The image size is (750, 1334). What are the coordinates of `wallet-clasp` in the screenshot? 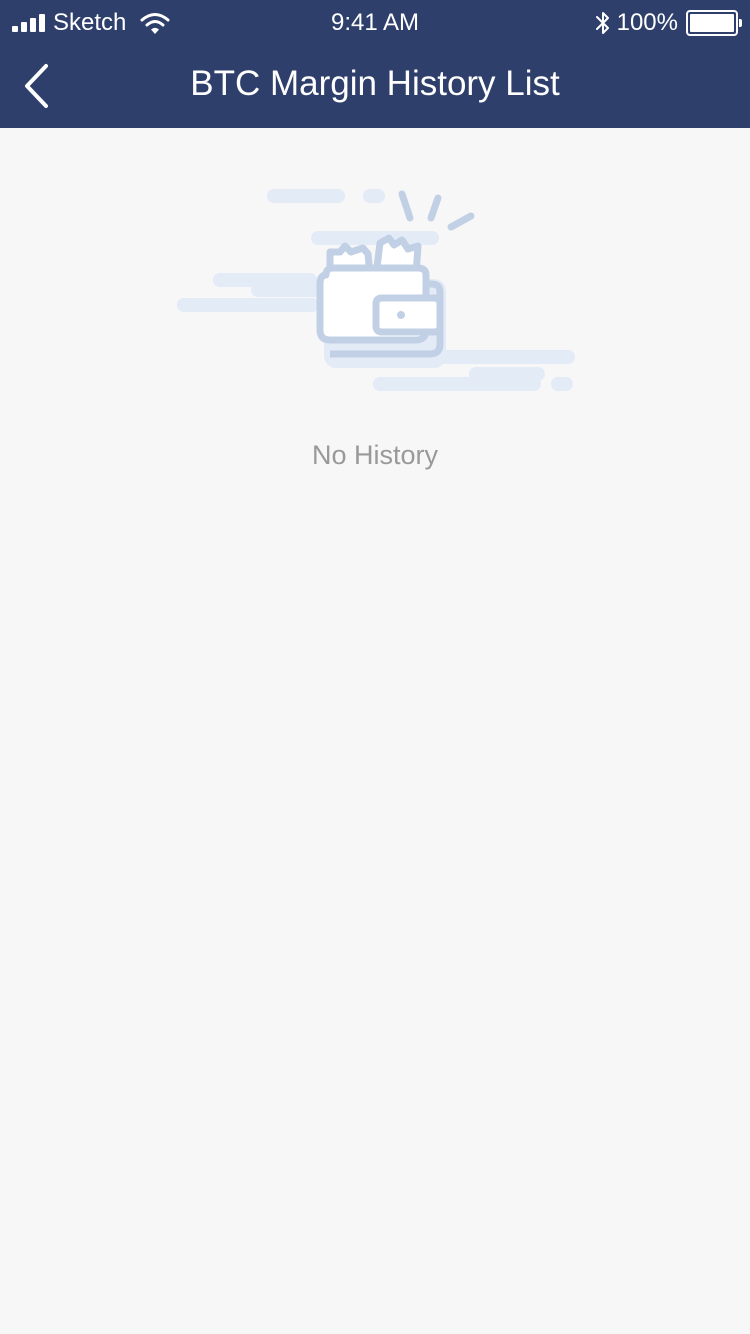 It's located at (401, 315).